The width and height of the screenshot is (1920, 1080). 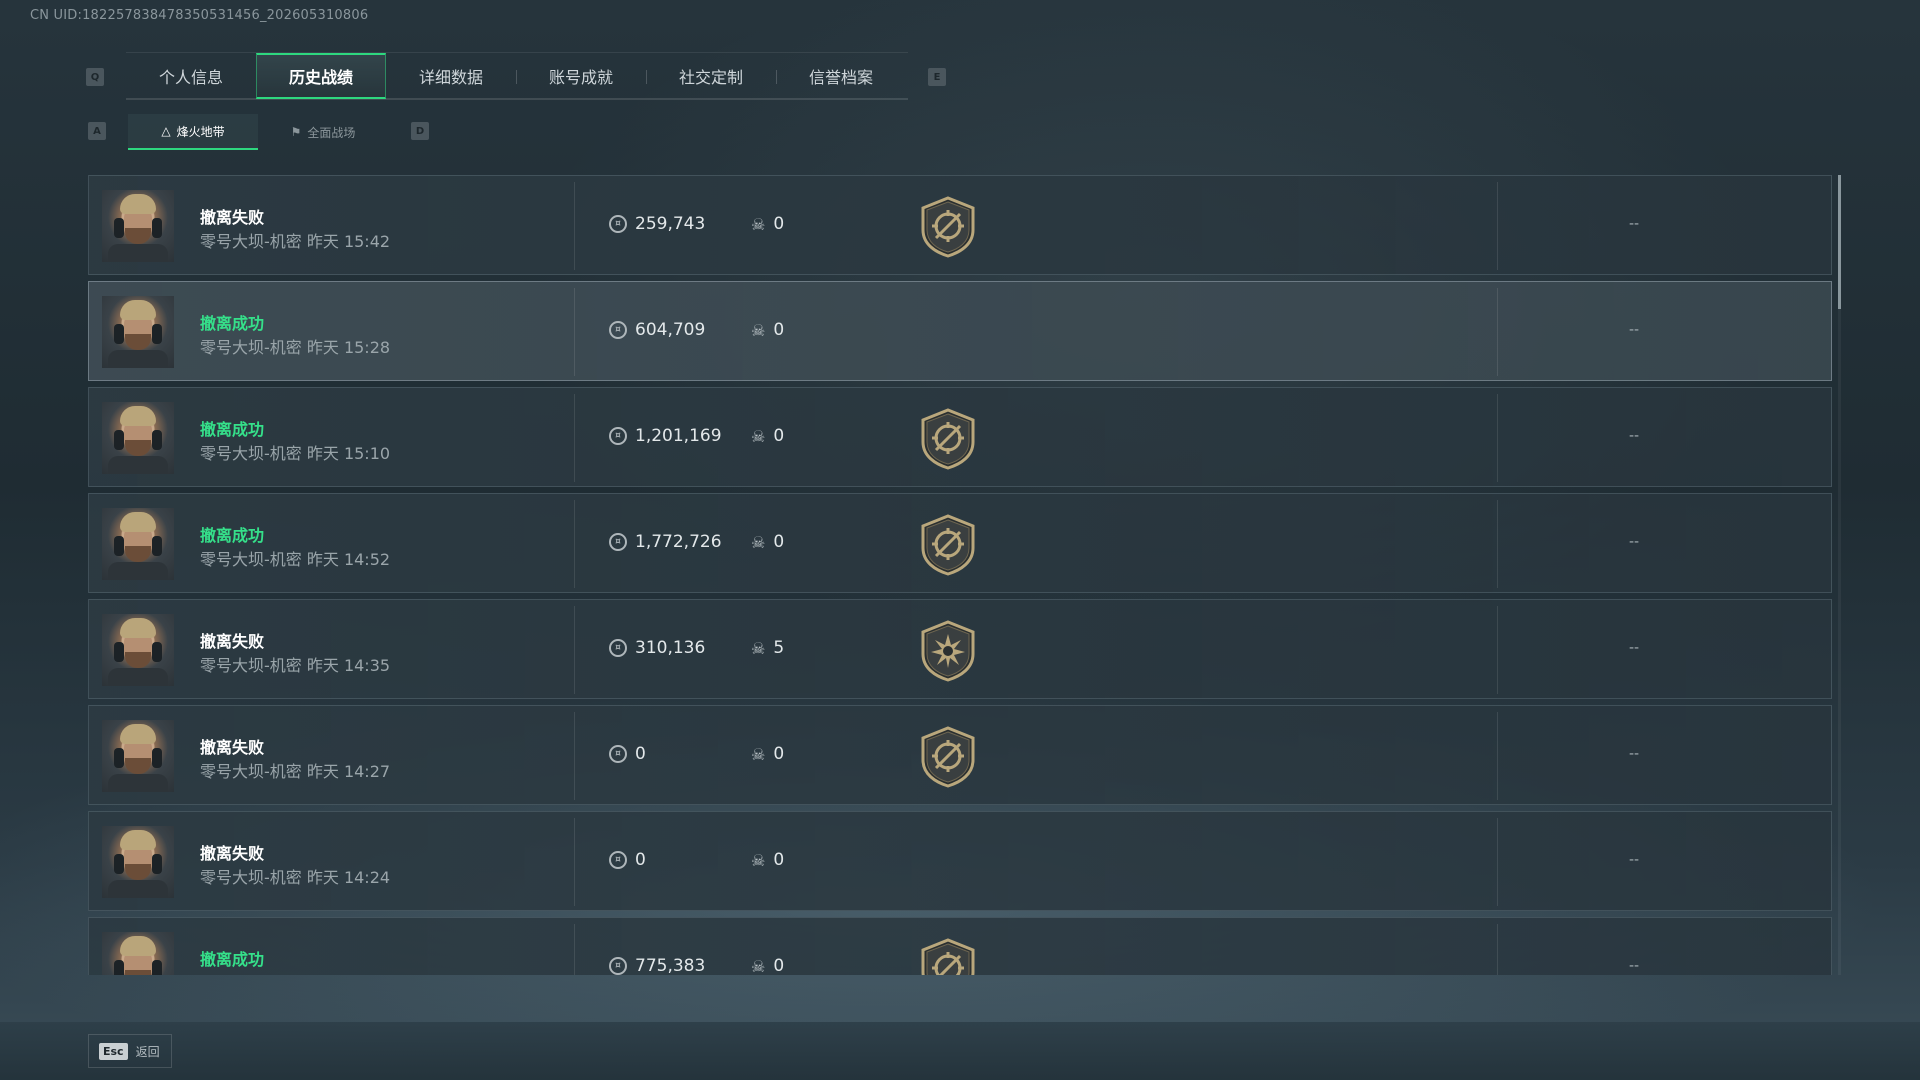 I want to click on loot-value: ¤ 1,772,726, so click(x=665, y=542).